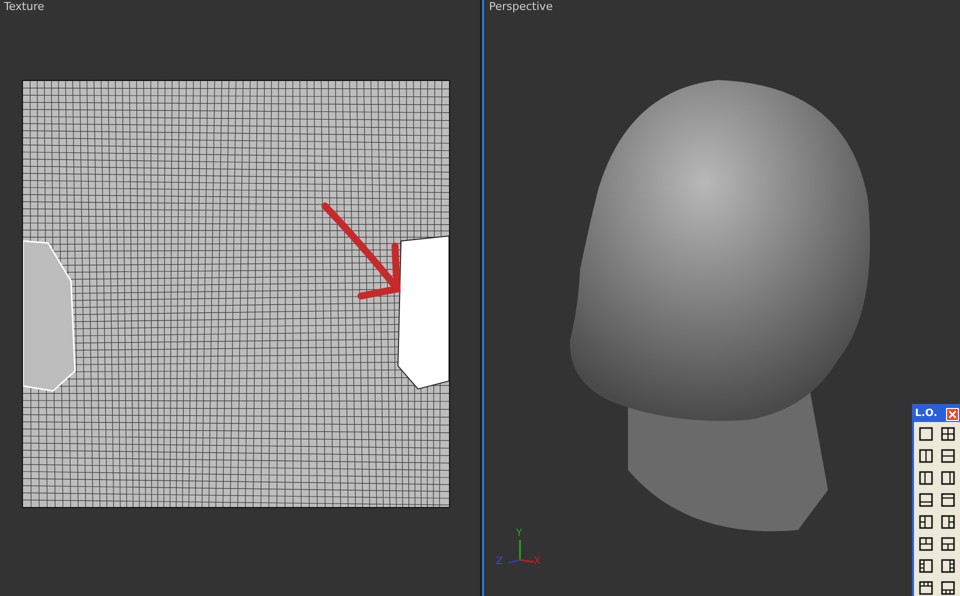 The height and width of the screenshot is (596, 960). What do you see at coordinates (24, 7) in the screenshot?
I see `viewport-label: Texture` at bounding box center [24, 7].